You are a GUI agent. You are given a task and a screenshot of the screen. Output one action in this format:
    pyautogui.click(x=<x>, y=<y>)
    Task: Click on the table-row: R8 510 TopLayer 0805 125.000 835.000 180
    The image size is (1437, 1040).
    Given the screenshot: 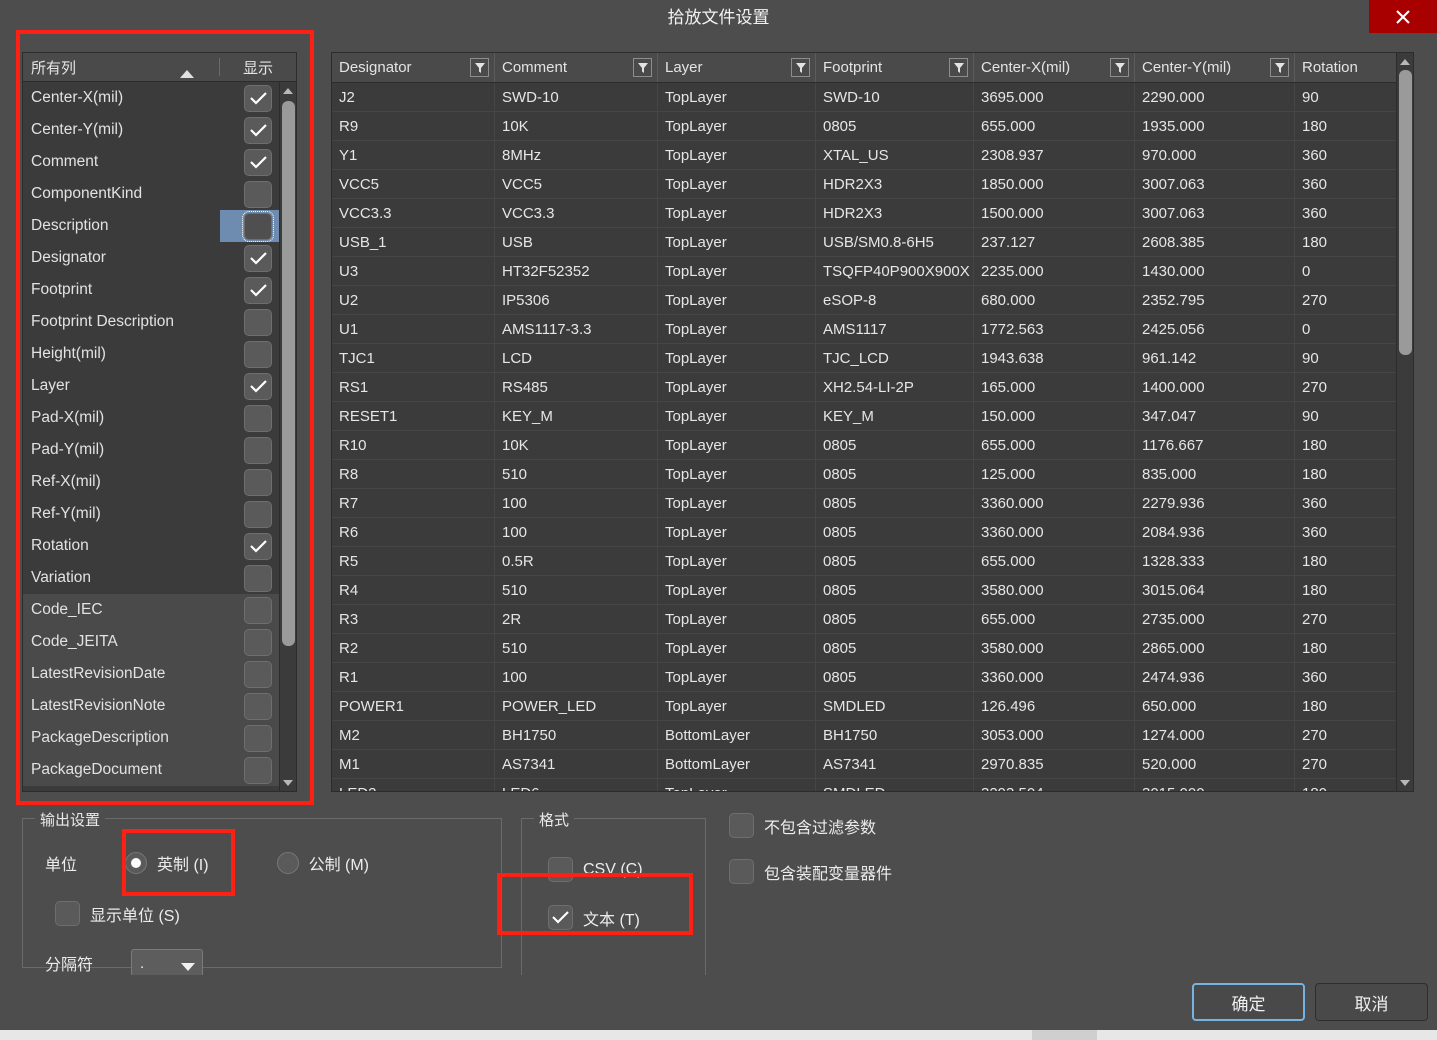 What is the action you would take?
    pyautogui.click(x=865, y=474)
    